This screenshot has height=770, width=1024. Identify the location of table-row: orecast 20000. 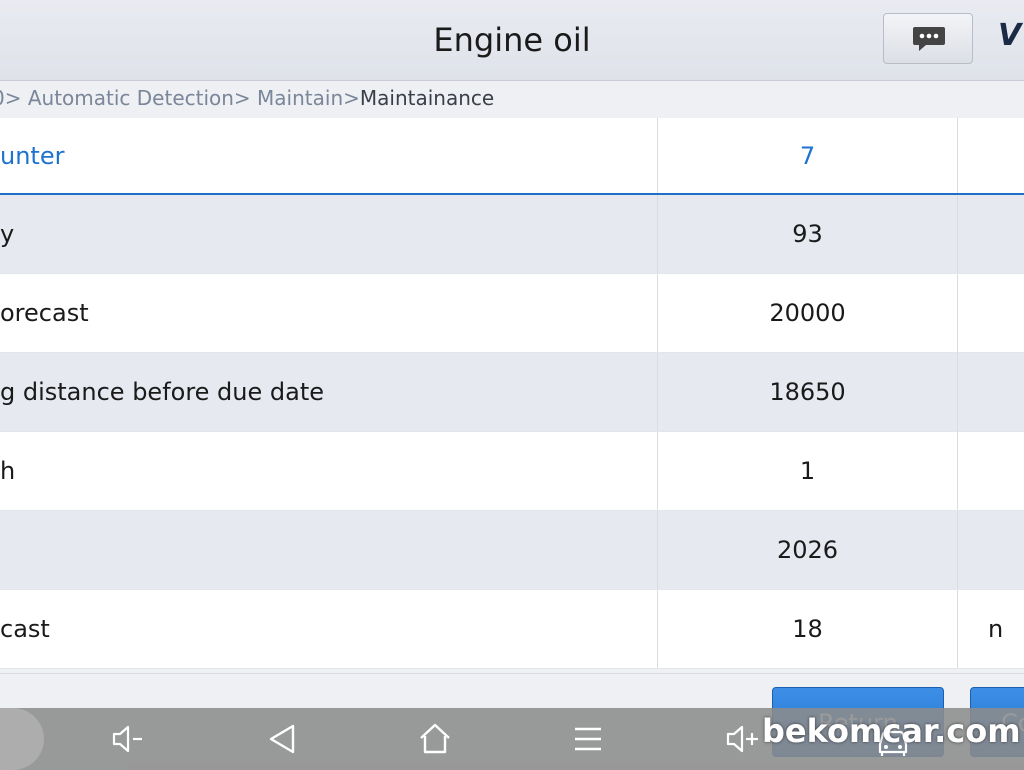
(512, 313).